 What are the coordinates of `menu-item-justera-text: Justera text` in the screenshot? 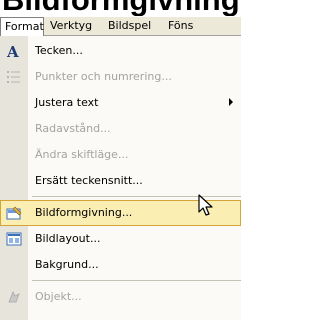 It's located at (120, 103).